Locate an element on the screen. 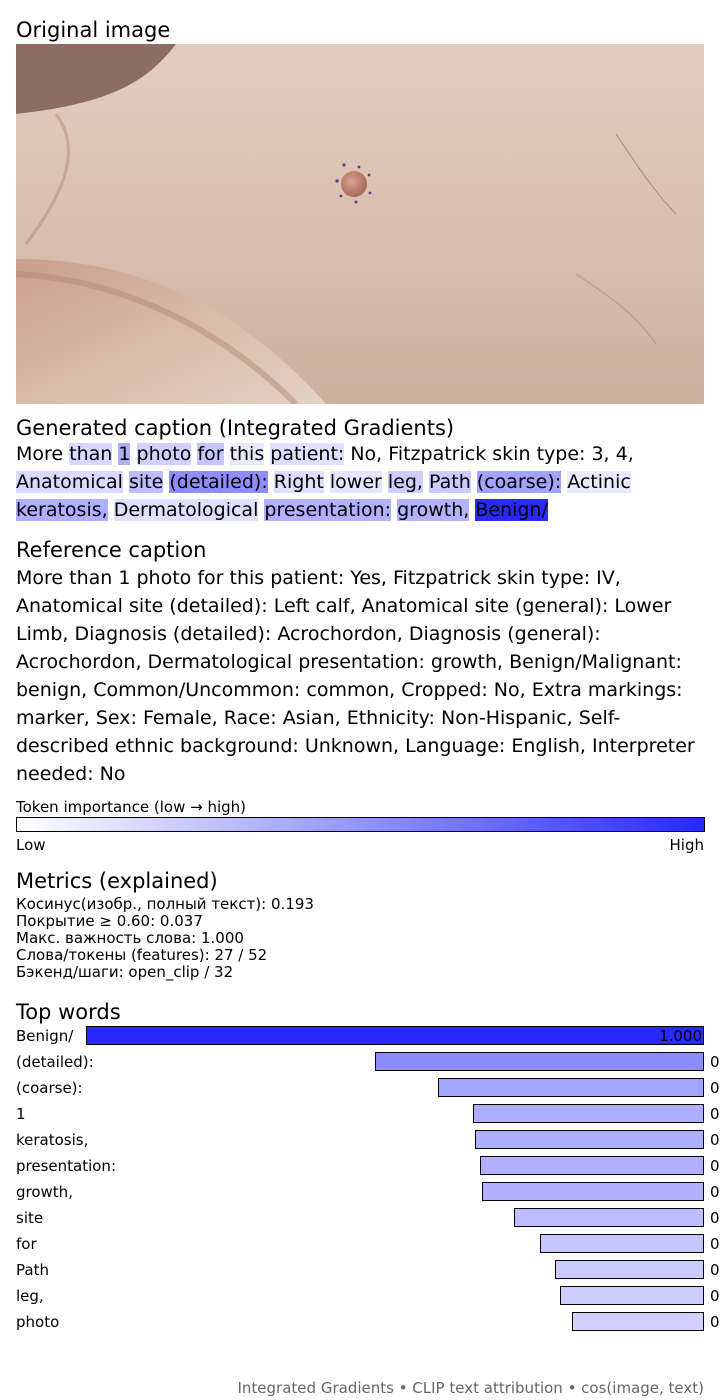 Image resolution: width=720 pixels, height=1400 pixels. caption-token: Benign/ is located at coordinates (511, 510).